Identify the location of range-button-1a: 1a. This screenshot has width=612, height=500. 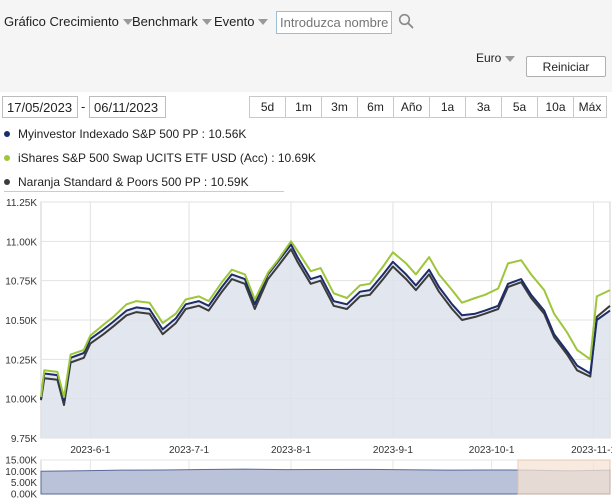
(447, 107).